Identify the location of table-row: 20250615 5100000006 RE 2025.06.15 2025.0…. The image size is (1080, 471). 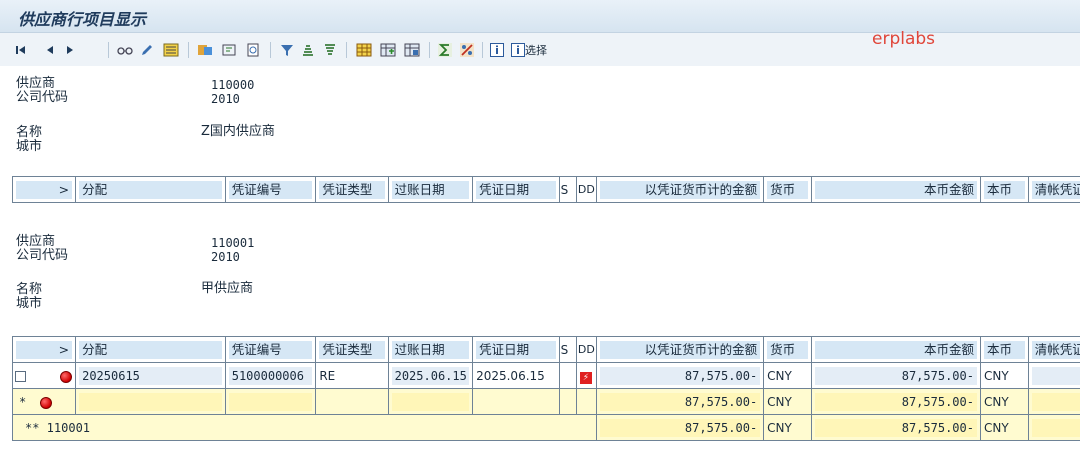
(545, 375).